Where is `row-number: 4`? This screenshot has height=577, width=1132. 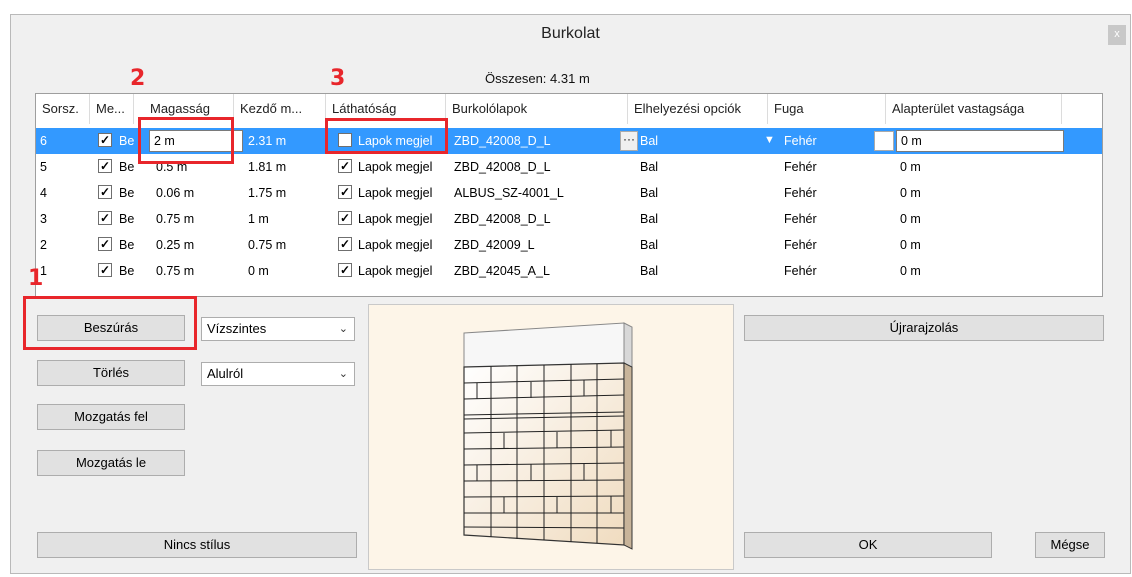 row-number: 4 is located at coordinates (43, 193).